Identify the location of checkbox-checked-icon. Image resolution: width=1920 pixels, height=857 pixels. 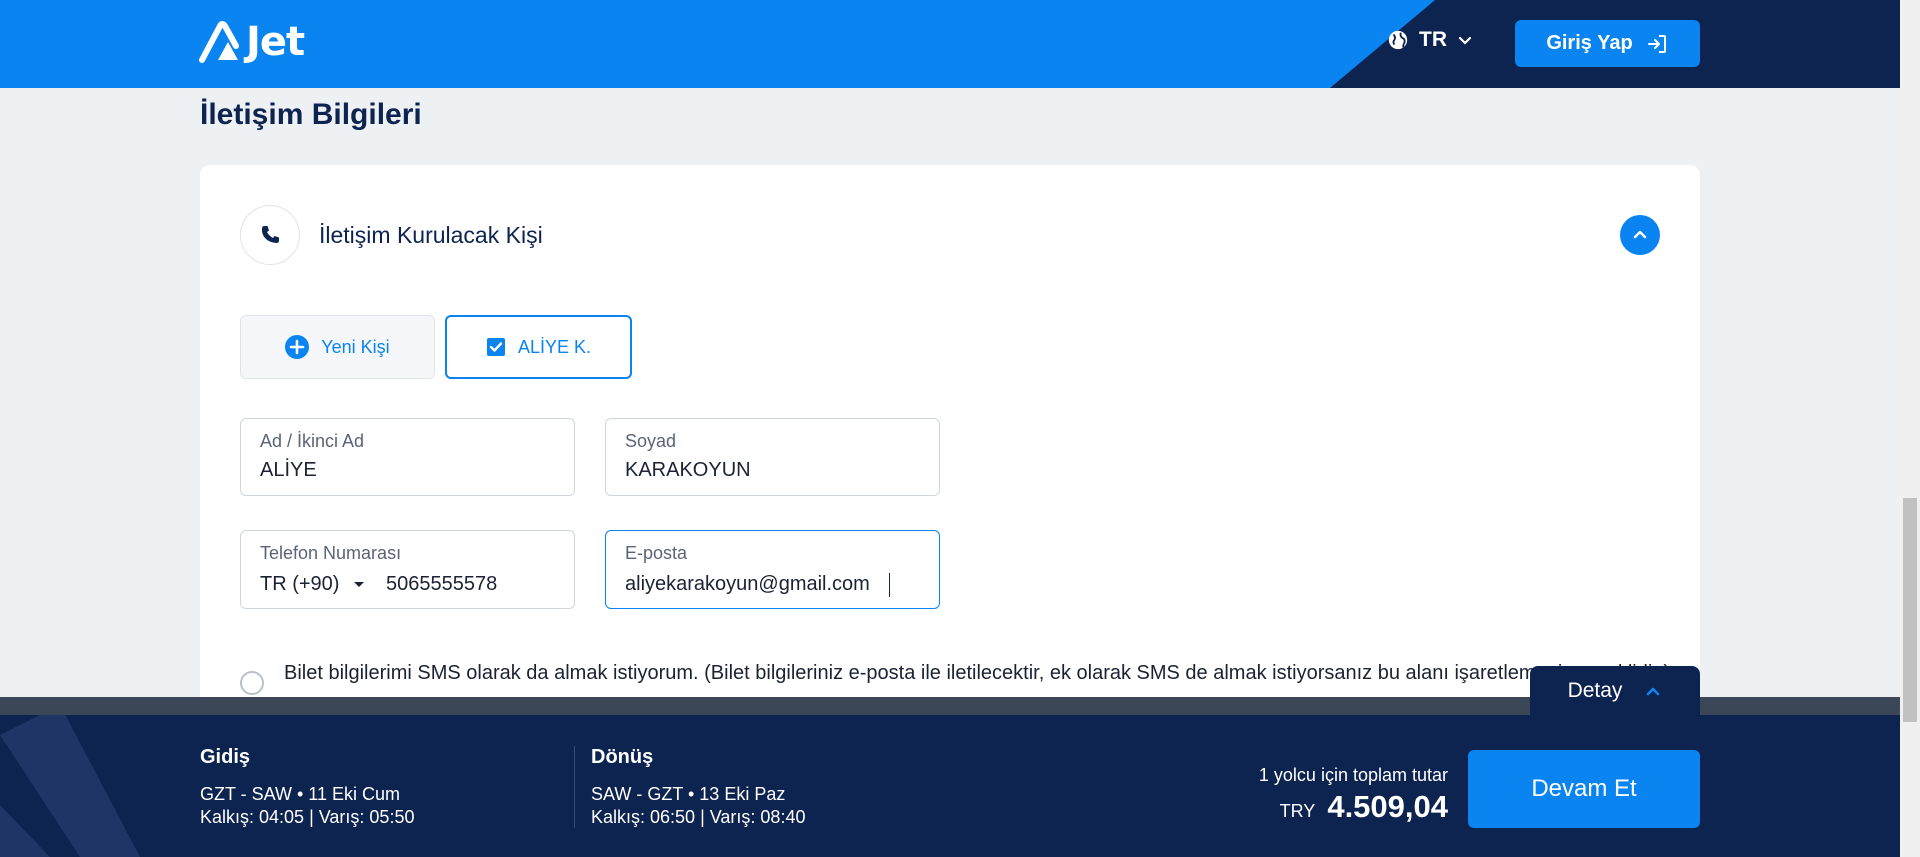
(495, 347).